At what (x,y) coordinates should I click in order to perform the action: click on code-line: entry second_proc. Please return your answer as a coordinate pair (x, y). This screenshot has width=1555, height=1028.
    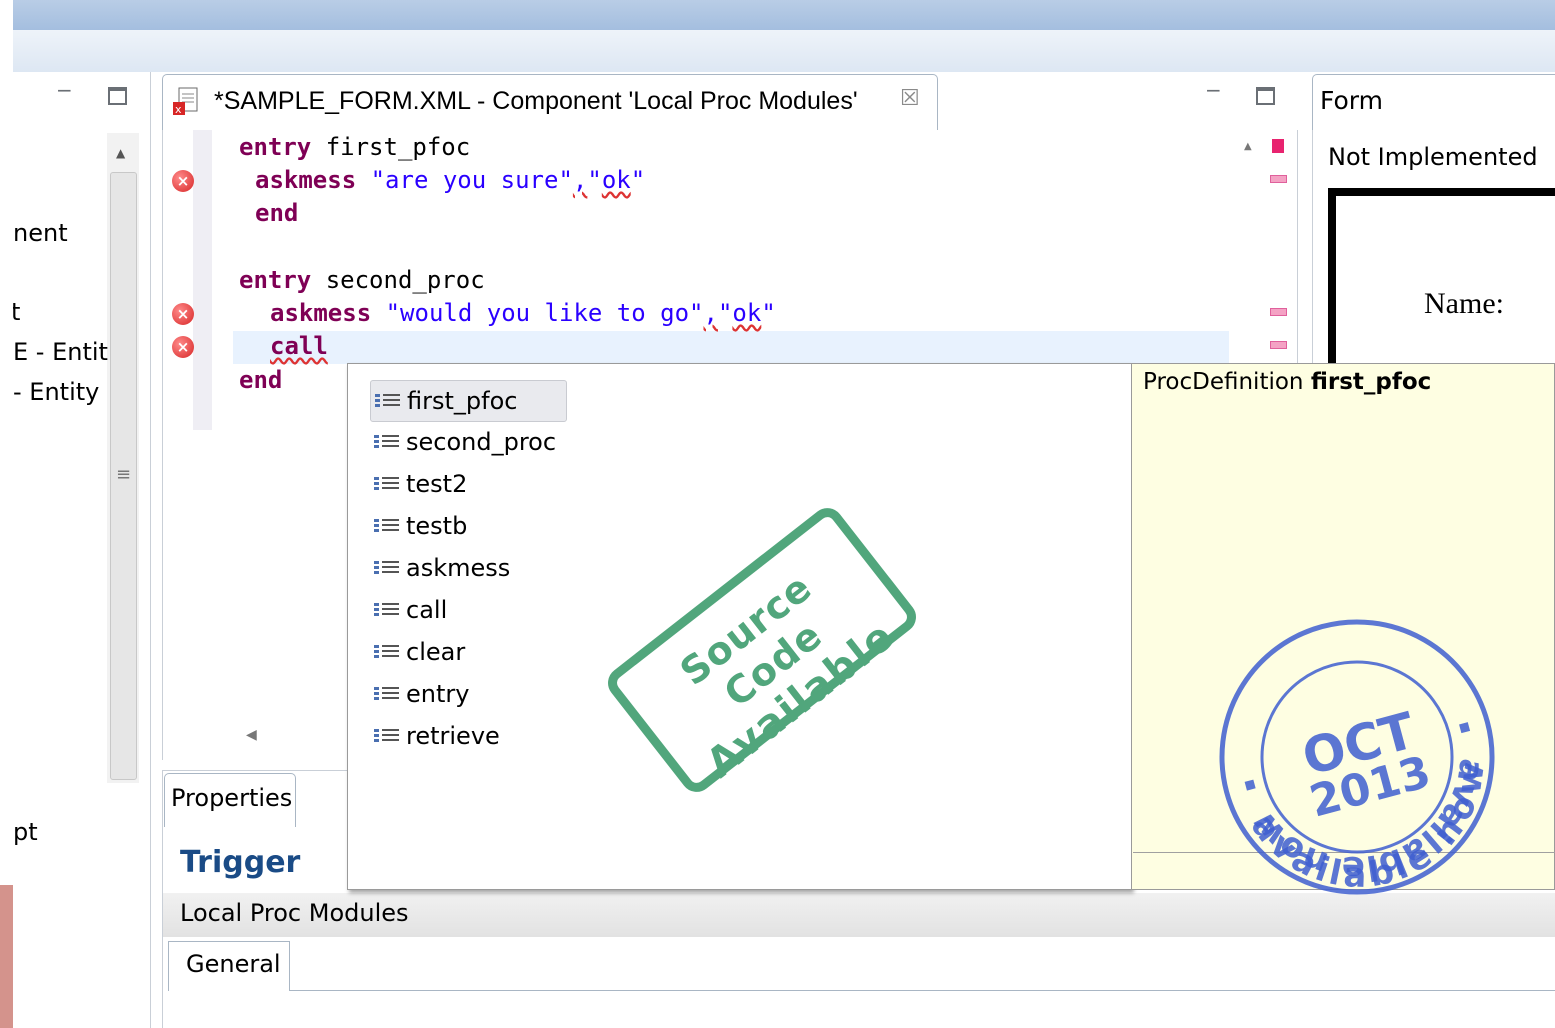
    Looking at the image, I should click on (362, 280).